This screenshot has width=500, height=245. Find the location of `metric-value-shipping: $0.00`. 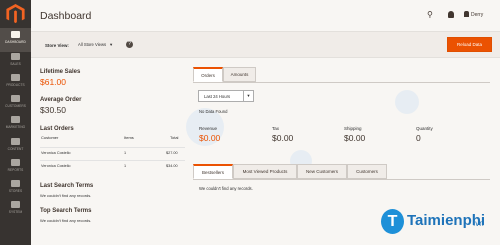

metric-value-shipping: $0.00 is located at coordinates (355, 138).